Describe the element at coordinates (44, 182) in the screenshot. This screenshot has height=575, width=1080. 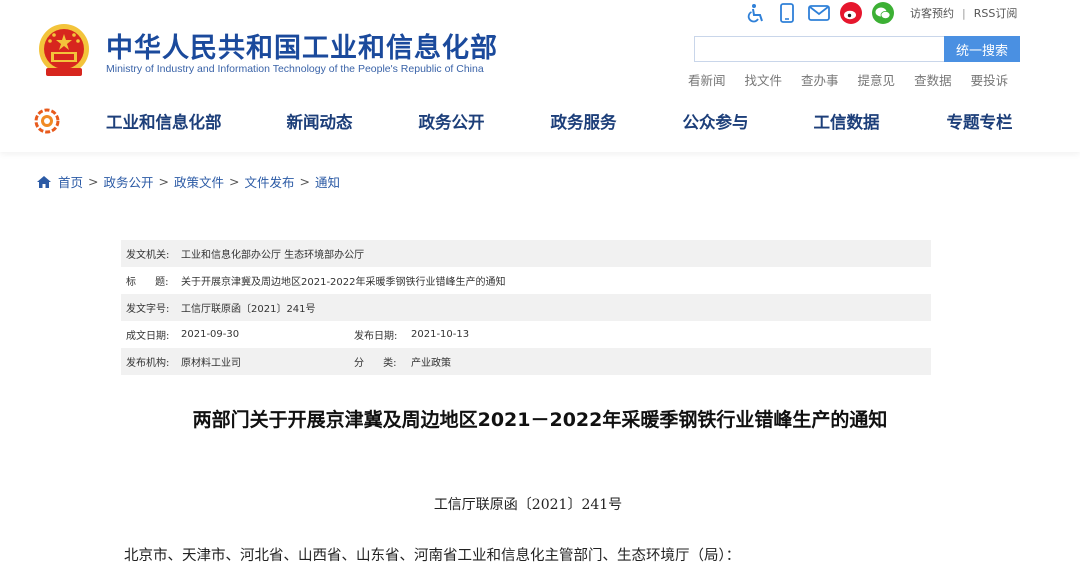
I see `home-icon` at that location.